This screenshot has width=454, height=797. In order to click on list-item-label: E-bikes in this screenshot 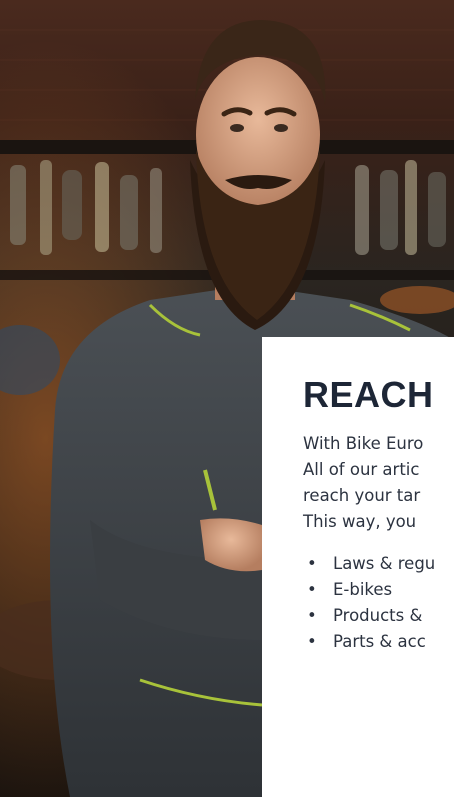, I will do `click(363, 589)`.